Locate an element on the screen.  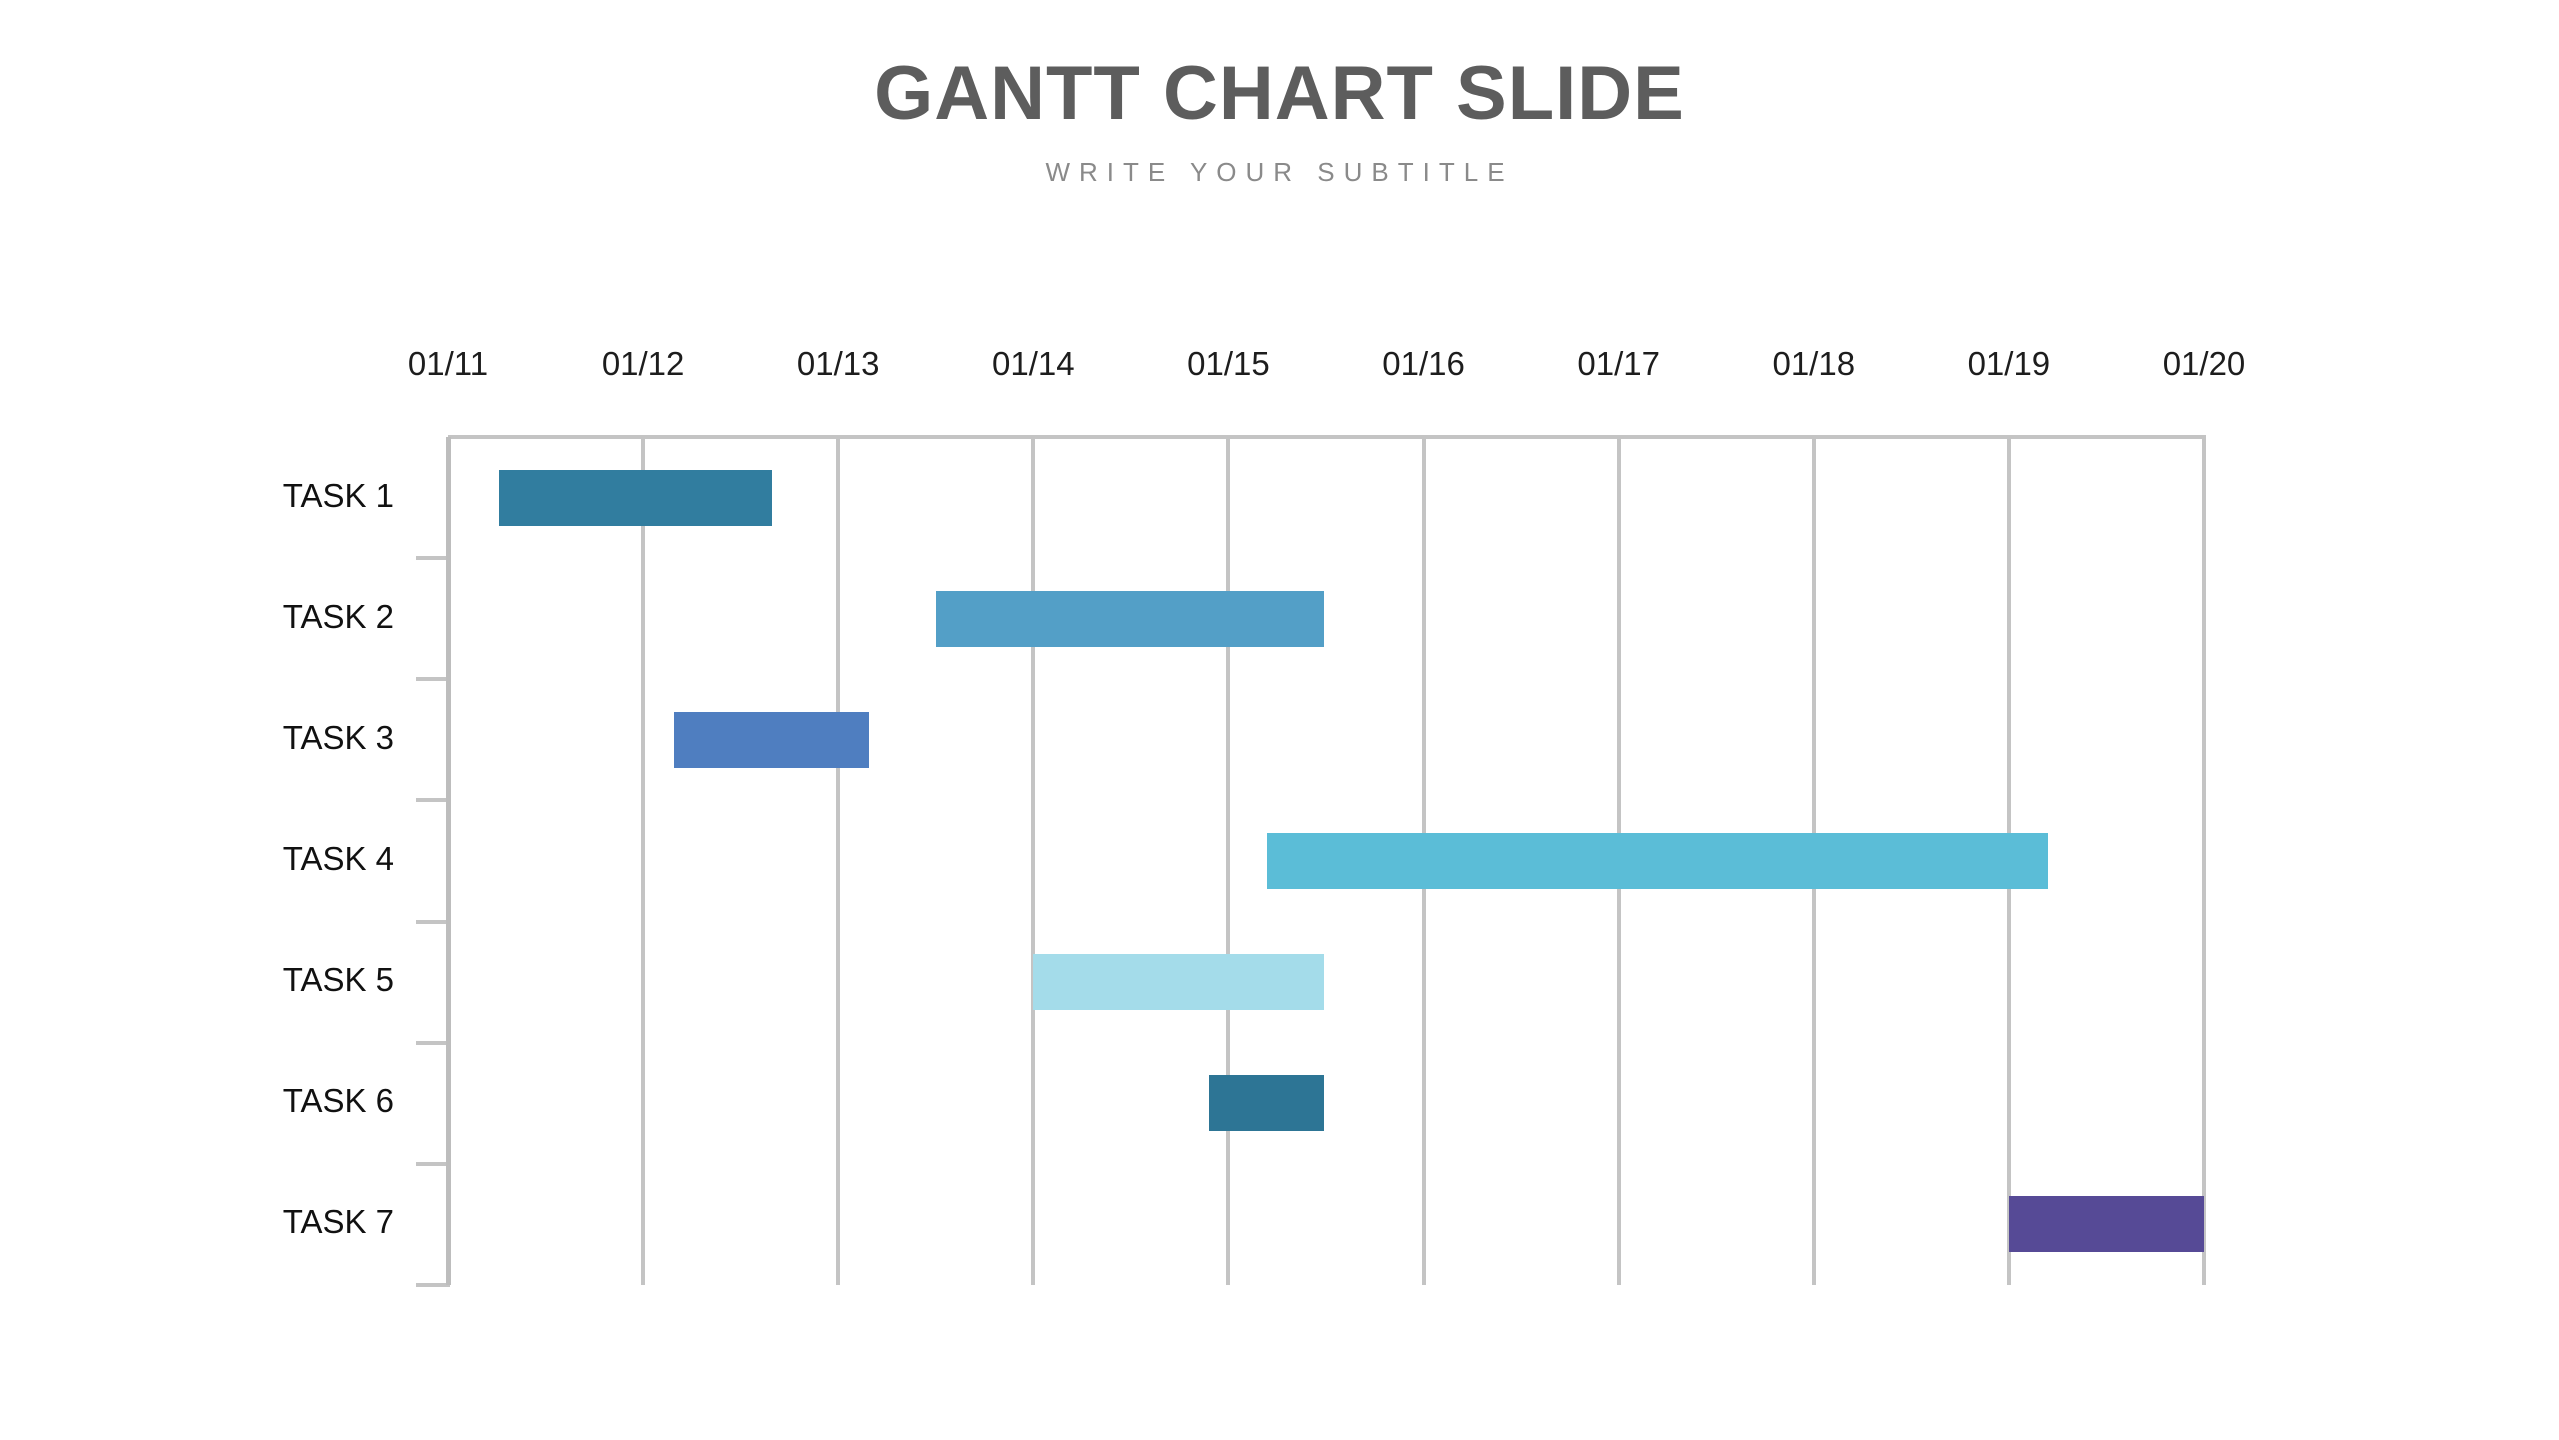
x-axis-tick-label: 01/13 is located at coordinates (838, 363).